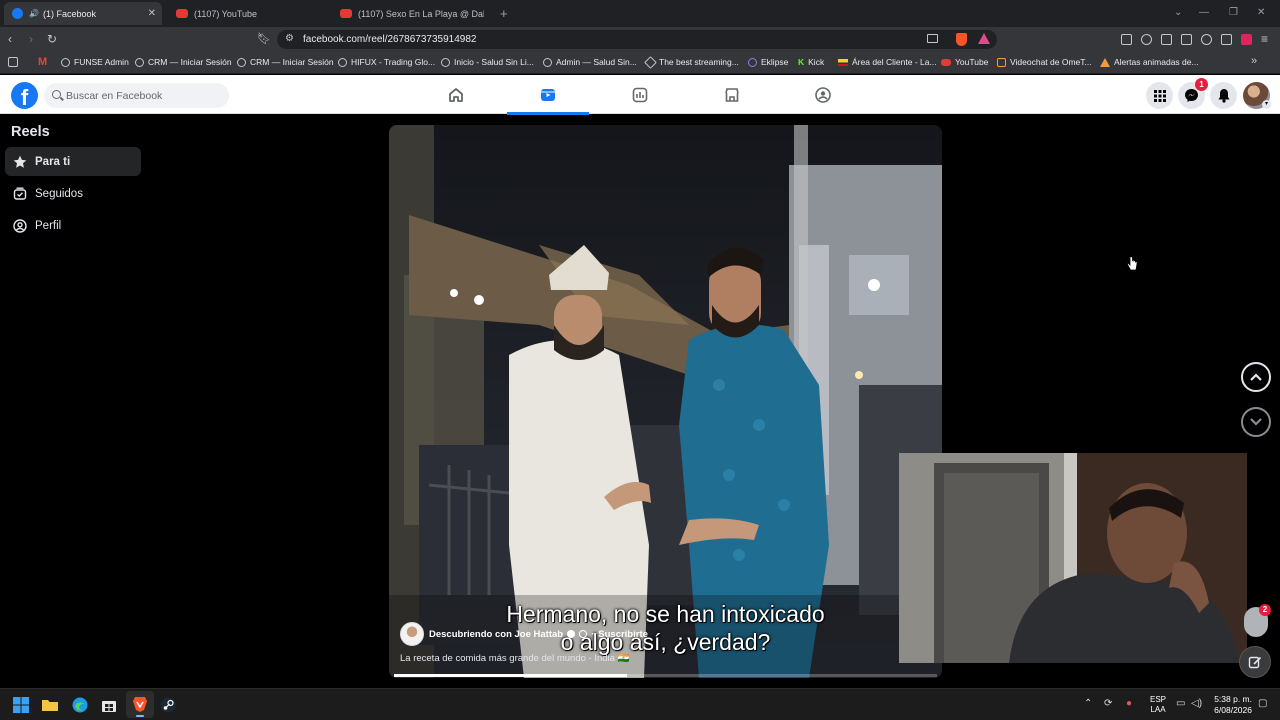 Image resolution: width=1280 pixels, height=720 pixels. I want to click on brave-shields-icon, so click(961, 39).